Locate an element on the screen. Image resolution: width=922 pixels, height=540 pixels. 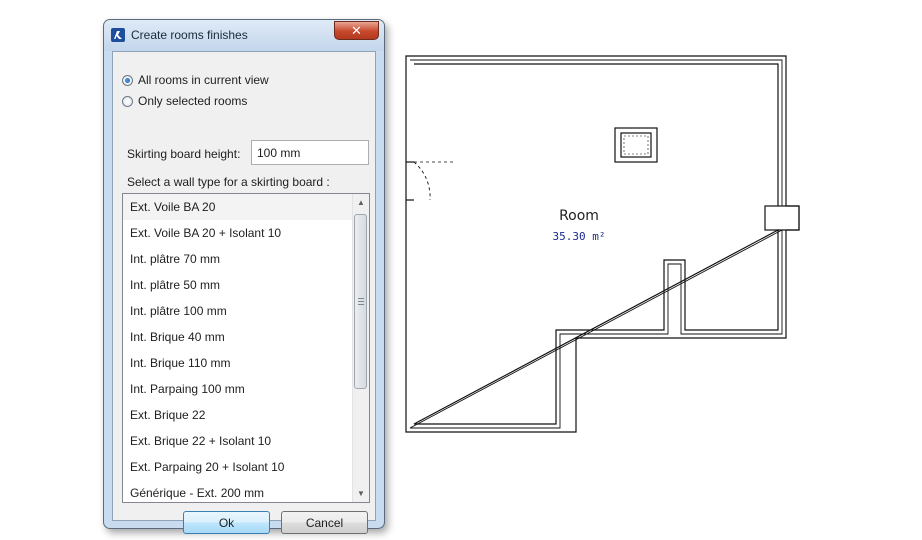
dialog-titlebar: Create rooms finishes ✕ is located at coordinates (244, 35).